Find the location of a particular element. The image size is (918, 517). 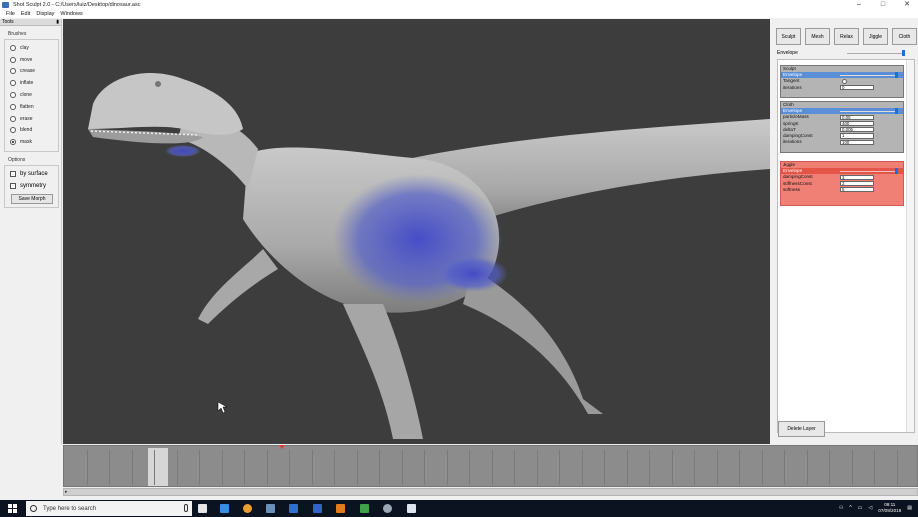

sculpt-layer: Sculpt Envelope Tangent iterations 0 is located at coordinates (842, 81).